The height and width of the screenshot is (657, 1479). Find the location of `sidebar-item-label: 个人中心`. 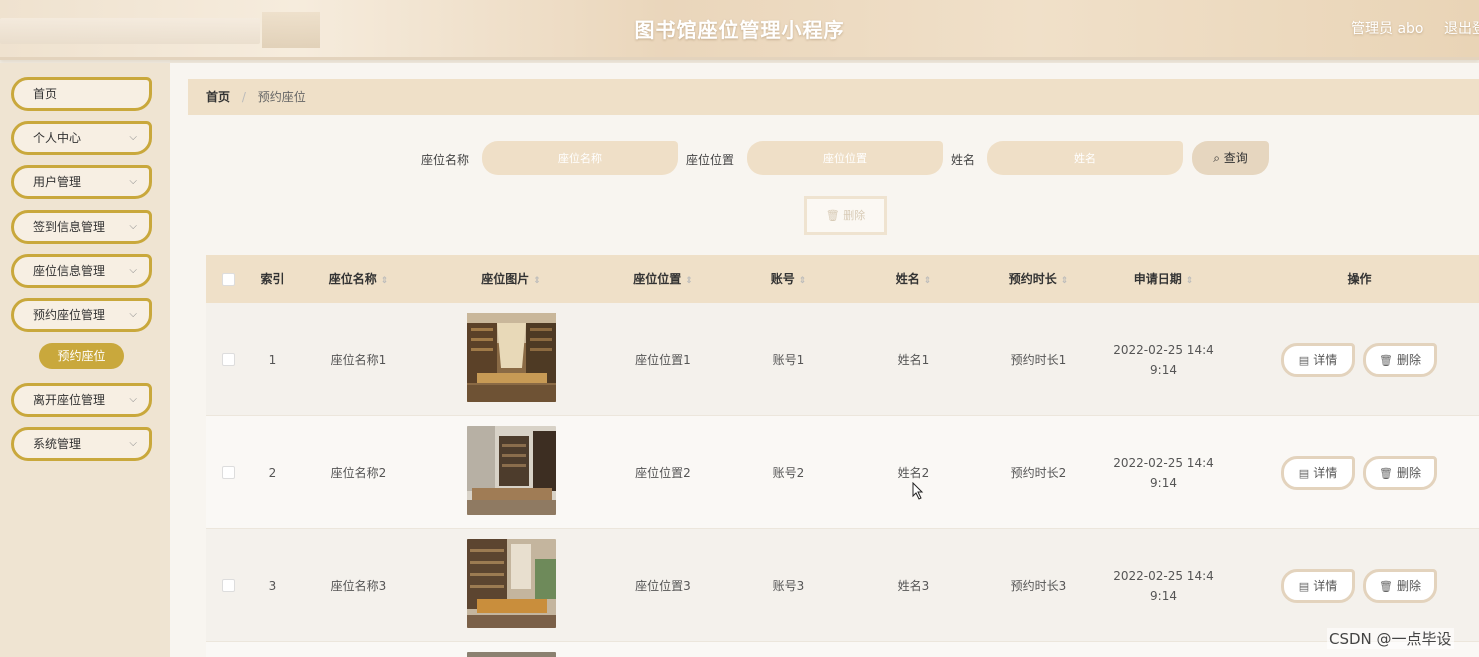

sidebar-item-label: 个人中心 is located at coordinates (57, 138).